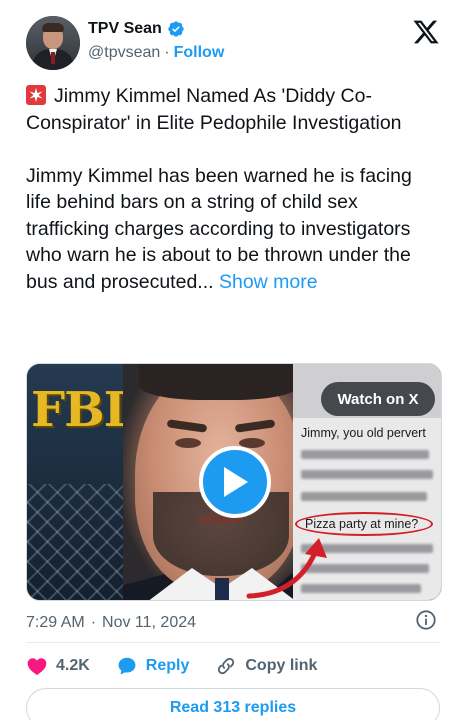 The width and height of the screenshot is (456, 720). I want to click on author-name-row: TPV Sean, so click(136, 29).